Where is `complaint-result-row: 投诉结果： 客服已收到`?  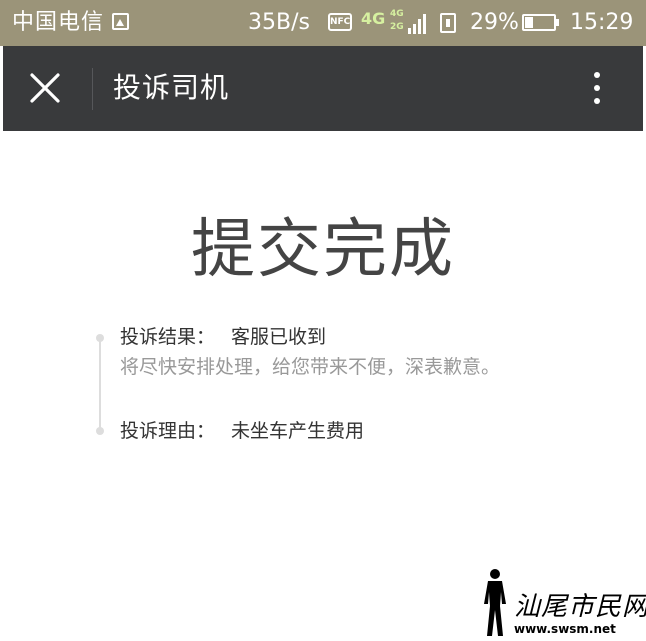
complaint-result-row: 投诉结果： 客服已收到 is located at coordinates (223, 337).